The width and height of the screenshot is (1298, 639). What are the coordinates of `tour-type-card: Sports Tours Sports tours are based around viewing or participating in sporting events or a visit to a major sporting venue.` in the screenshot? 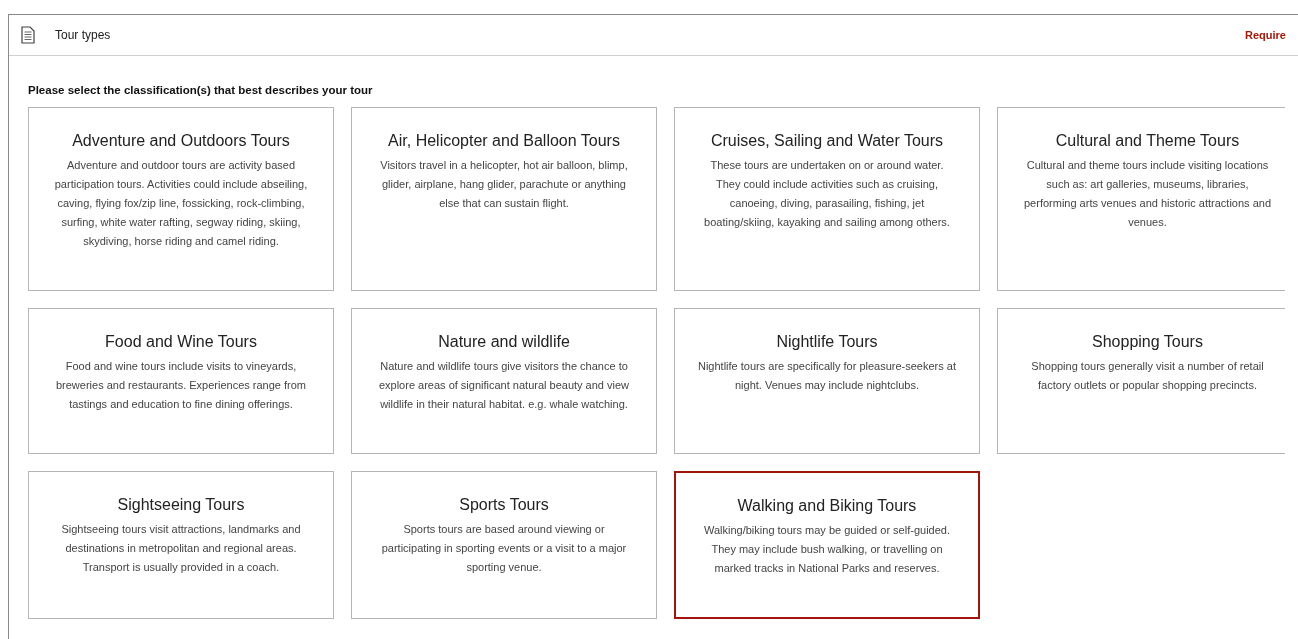 It's located at (504, 545).